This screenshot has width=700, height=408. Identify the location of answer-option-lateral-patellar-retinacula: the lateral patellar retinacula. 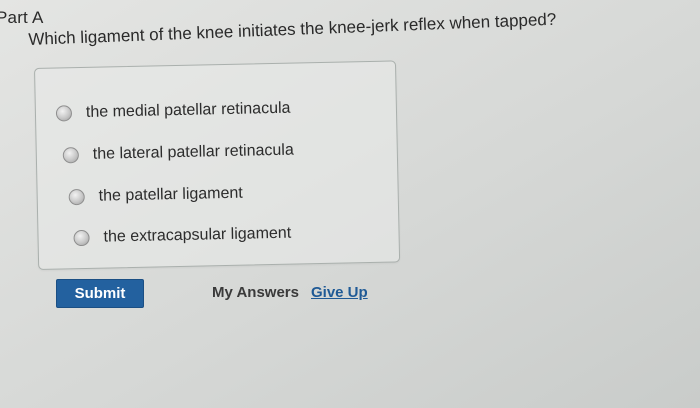
(178, 153).